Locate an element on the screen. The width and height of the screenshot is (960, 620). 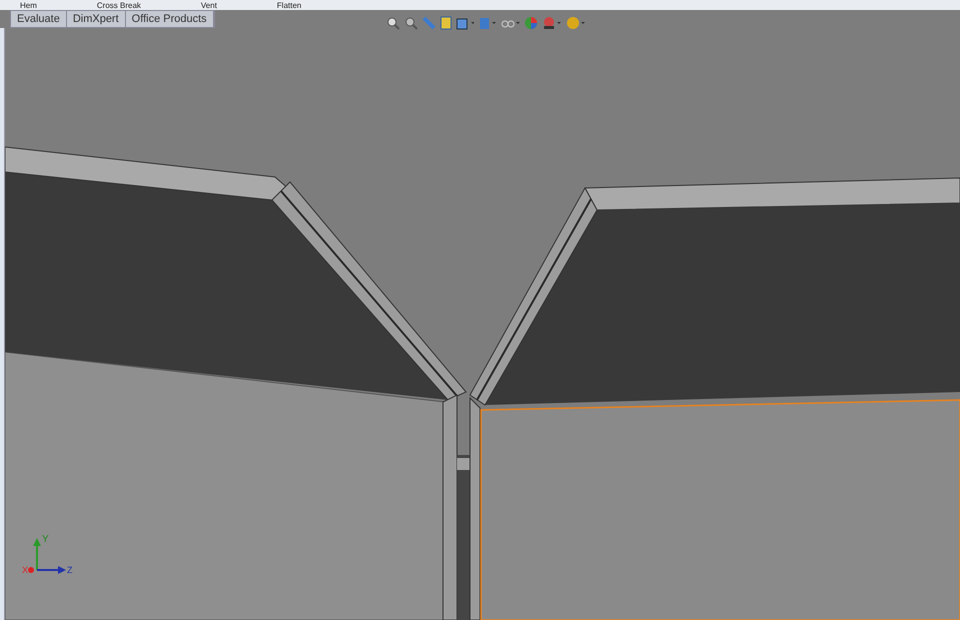
ribbon-command: Hem is located at coordinates (28, 5).